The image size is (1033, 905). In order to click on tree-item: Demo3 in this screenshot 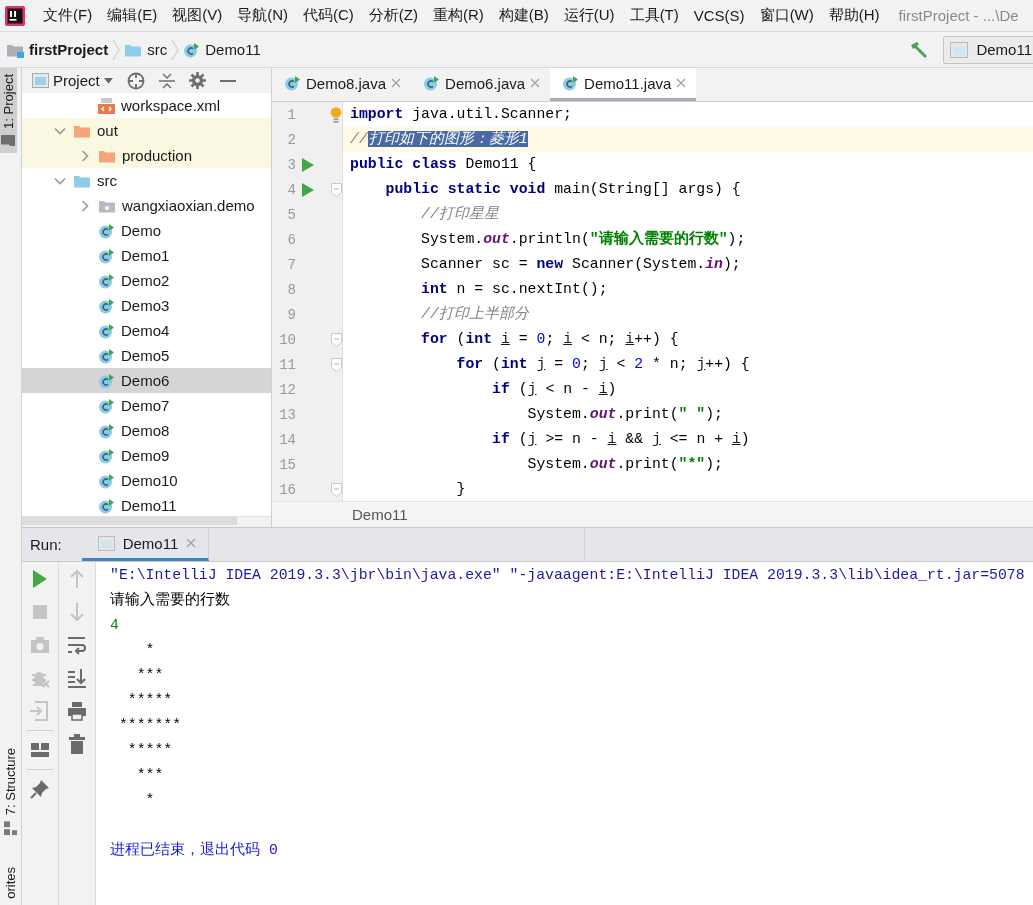, I will do `click(146, 305)`.